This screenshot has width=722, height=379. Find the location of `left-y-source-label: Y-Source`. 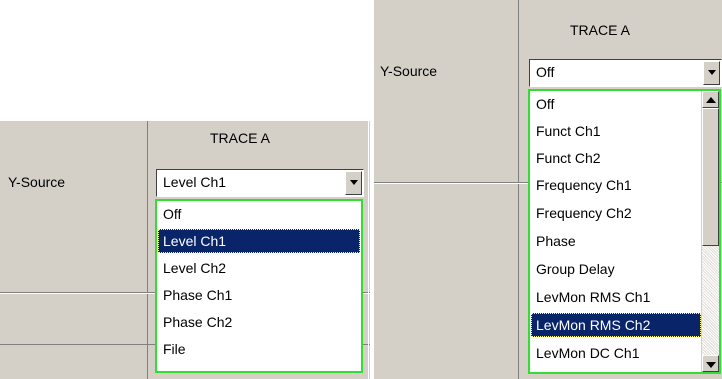

left-y-source-label: Y-Source is located at coordinates (37, 182).